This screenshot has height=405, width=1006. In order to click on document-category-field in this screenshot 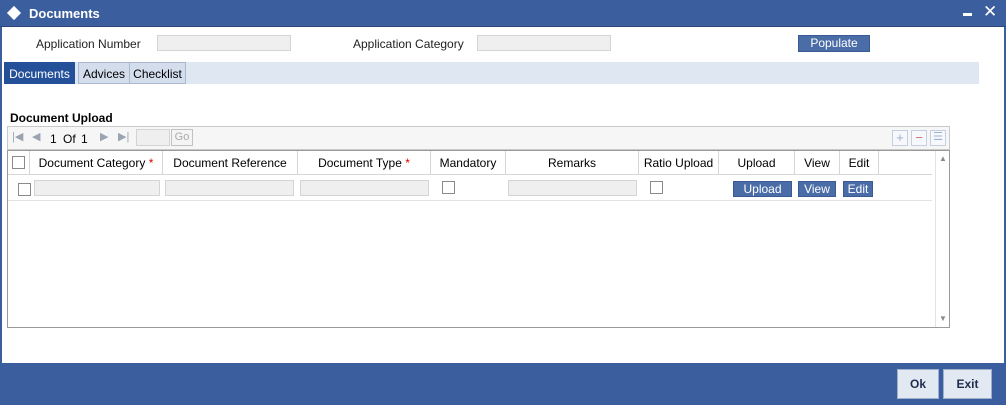, I will do `click(97, 188)`.